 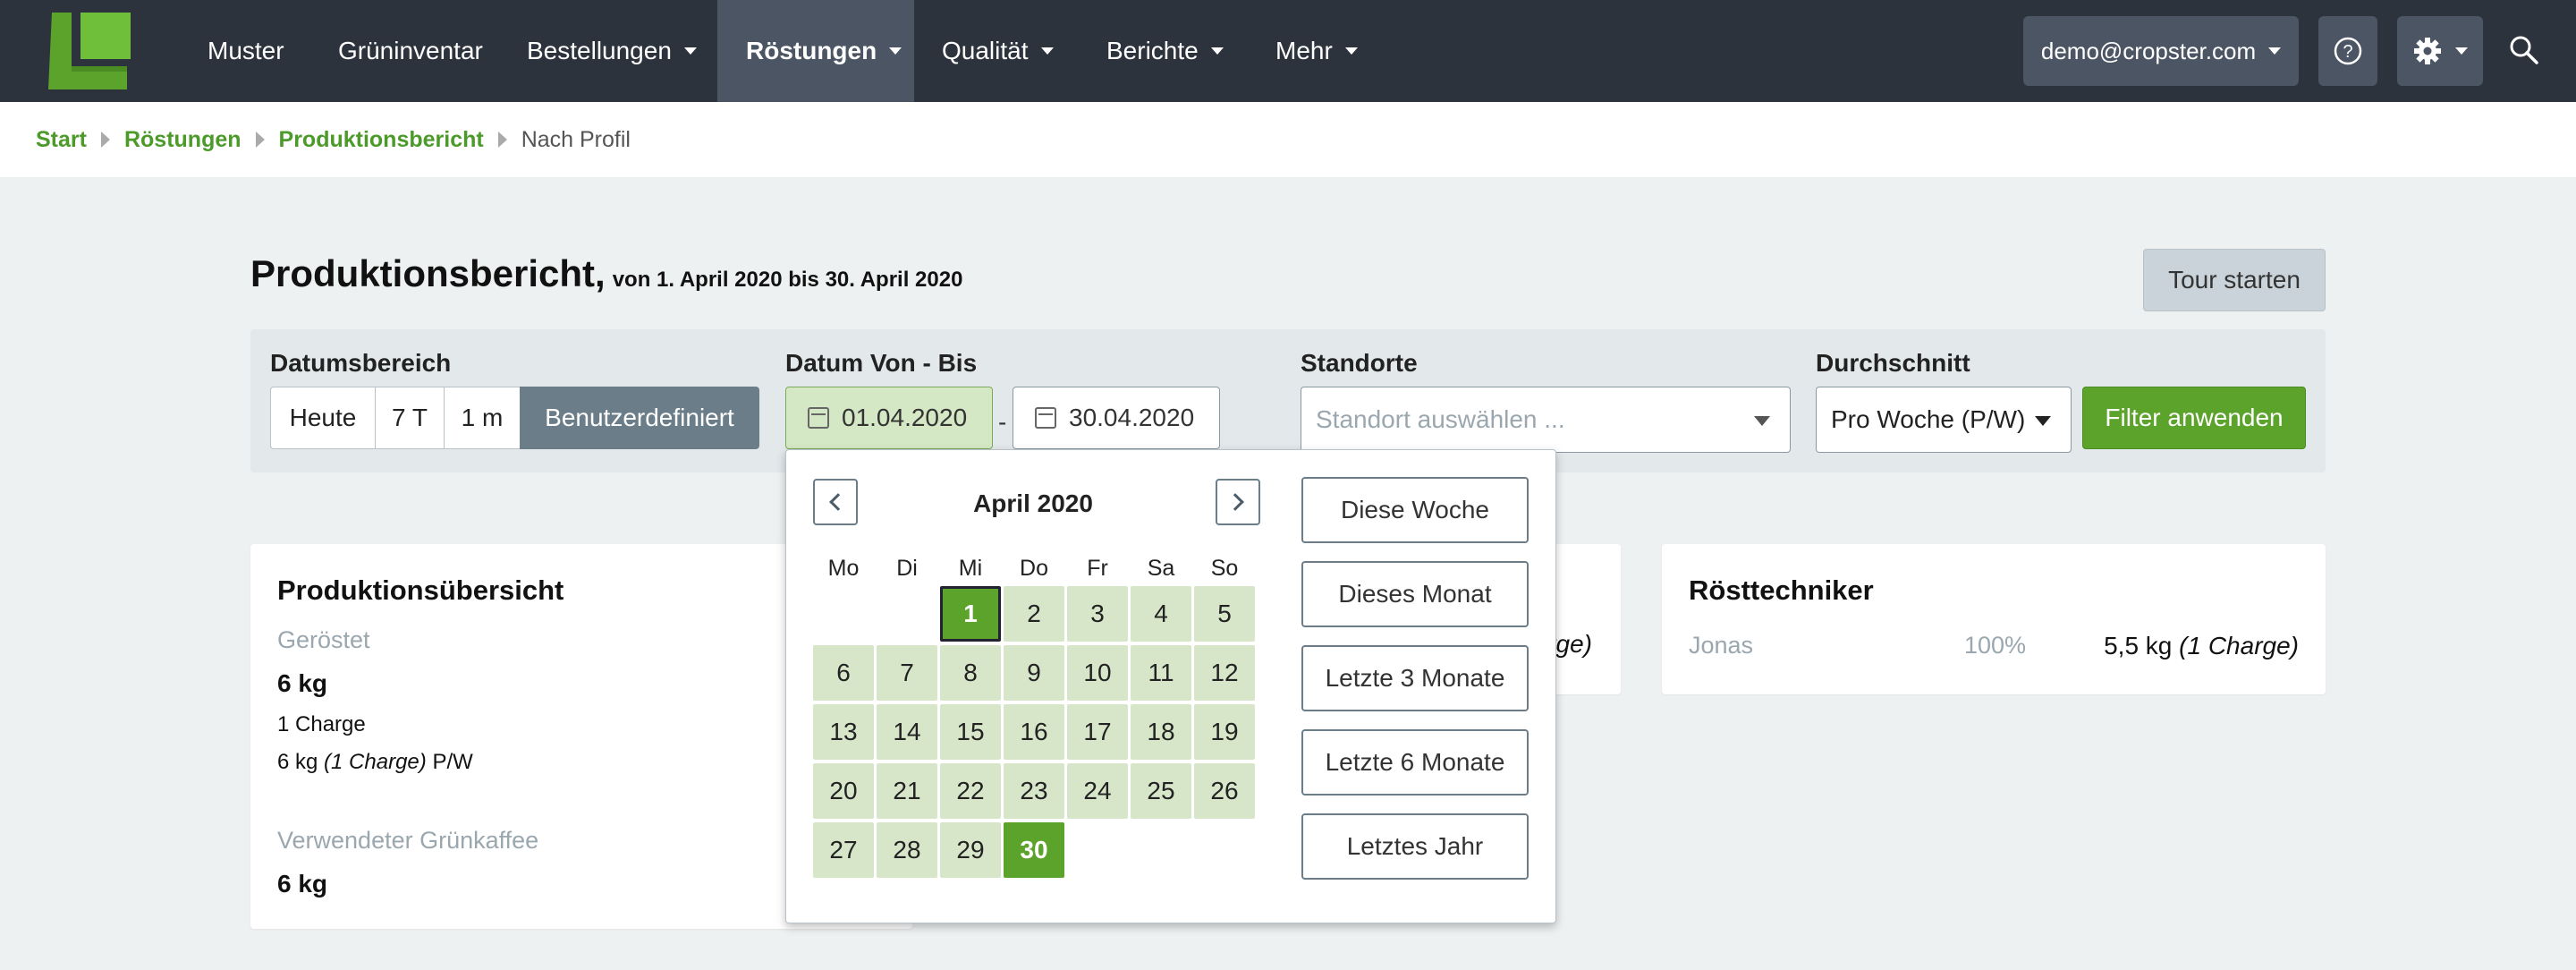 What do you see at coordinates (1034, 614) in the screenshot?
I see `day-cell: 2` at bounding box center [1034, 614].